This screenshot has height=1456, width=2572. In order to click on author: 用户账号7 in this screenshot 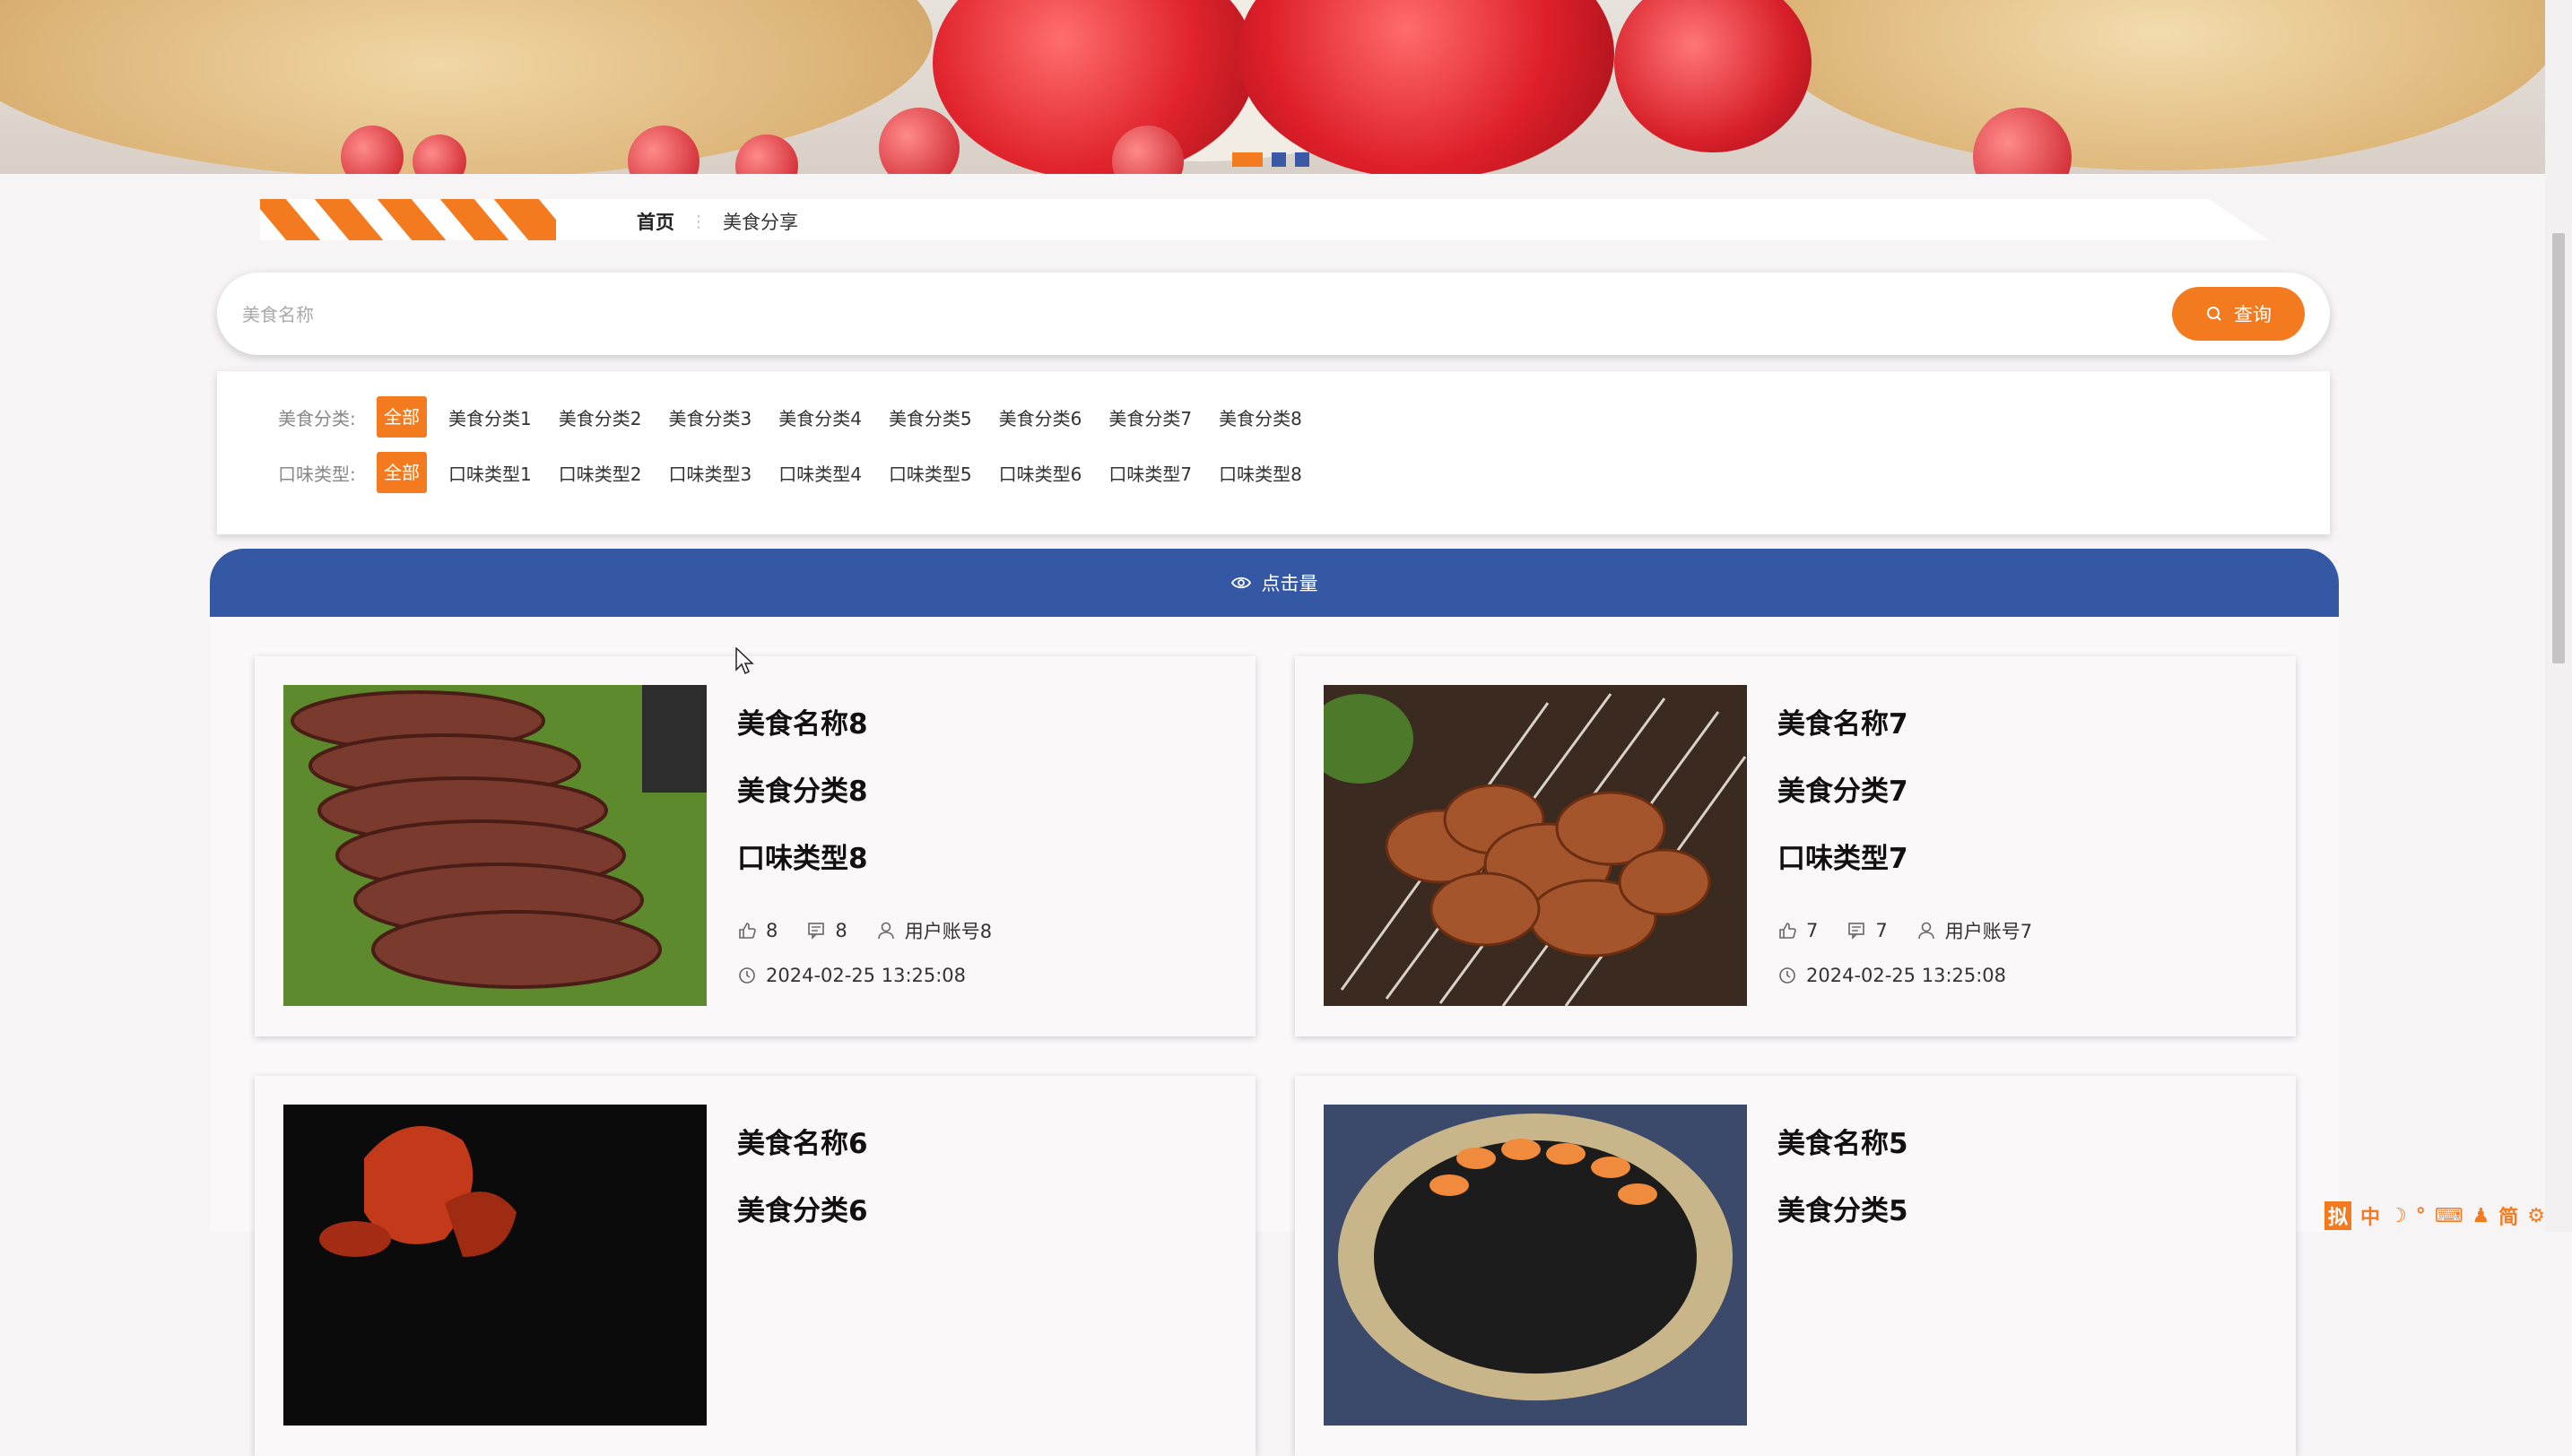, I will do `click(1974, 931)`.